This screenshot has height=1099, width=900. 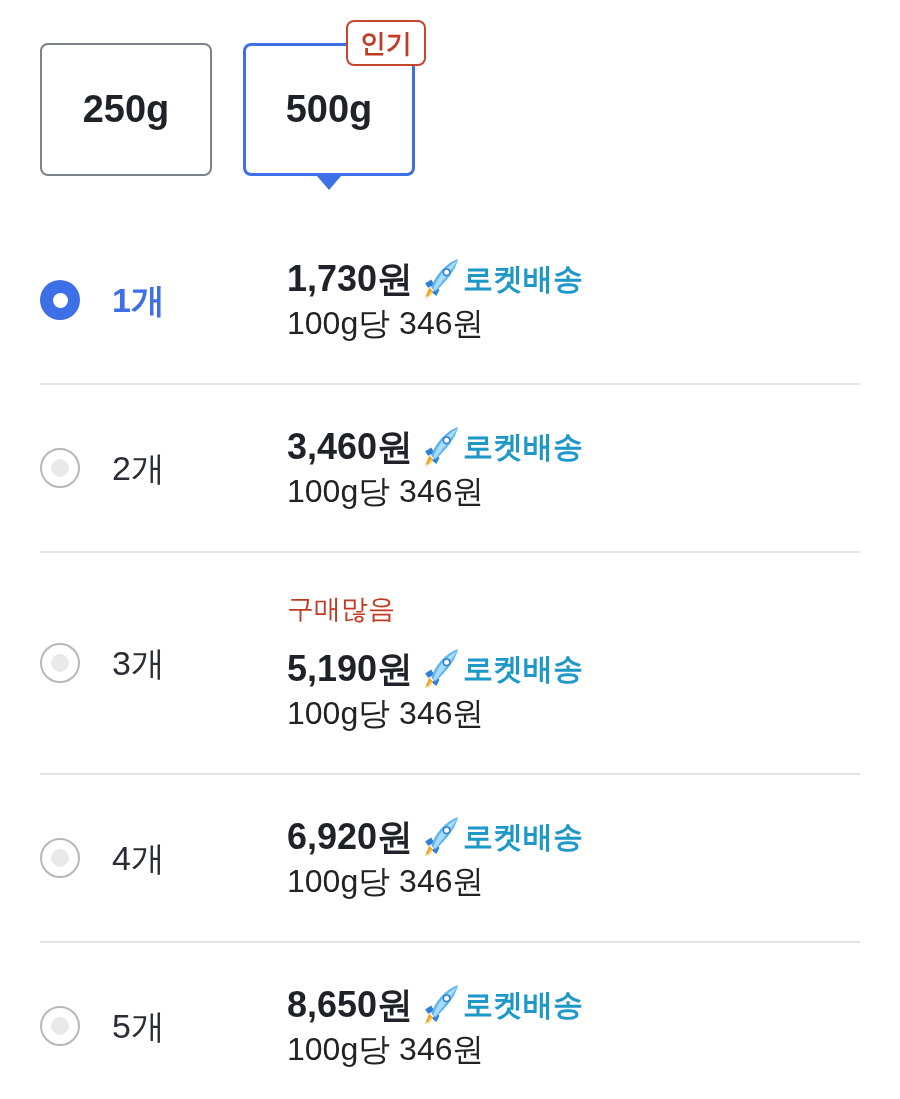 I want to click on price-text: 1,730원, so click(x=350, y=279).